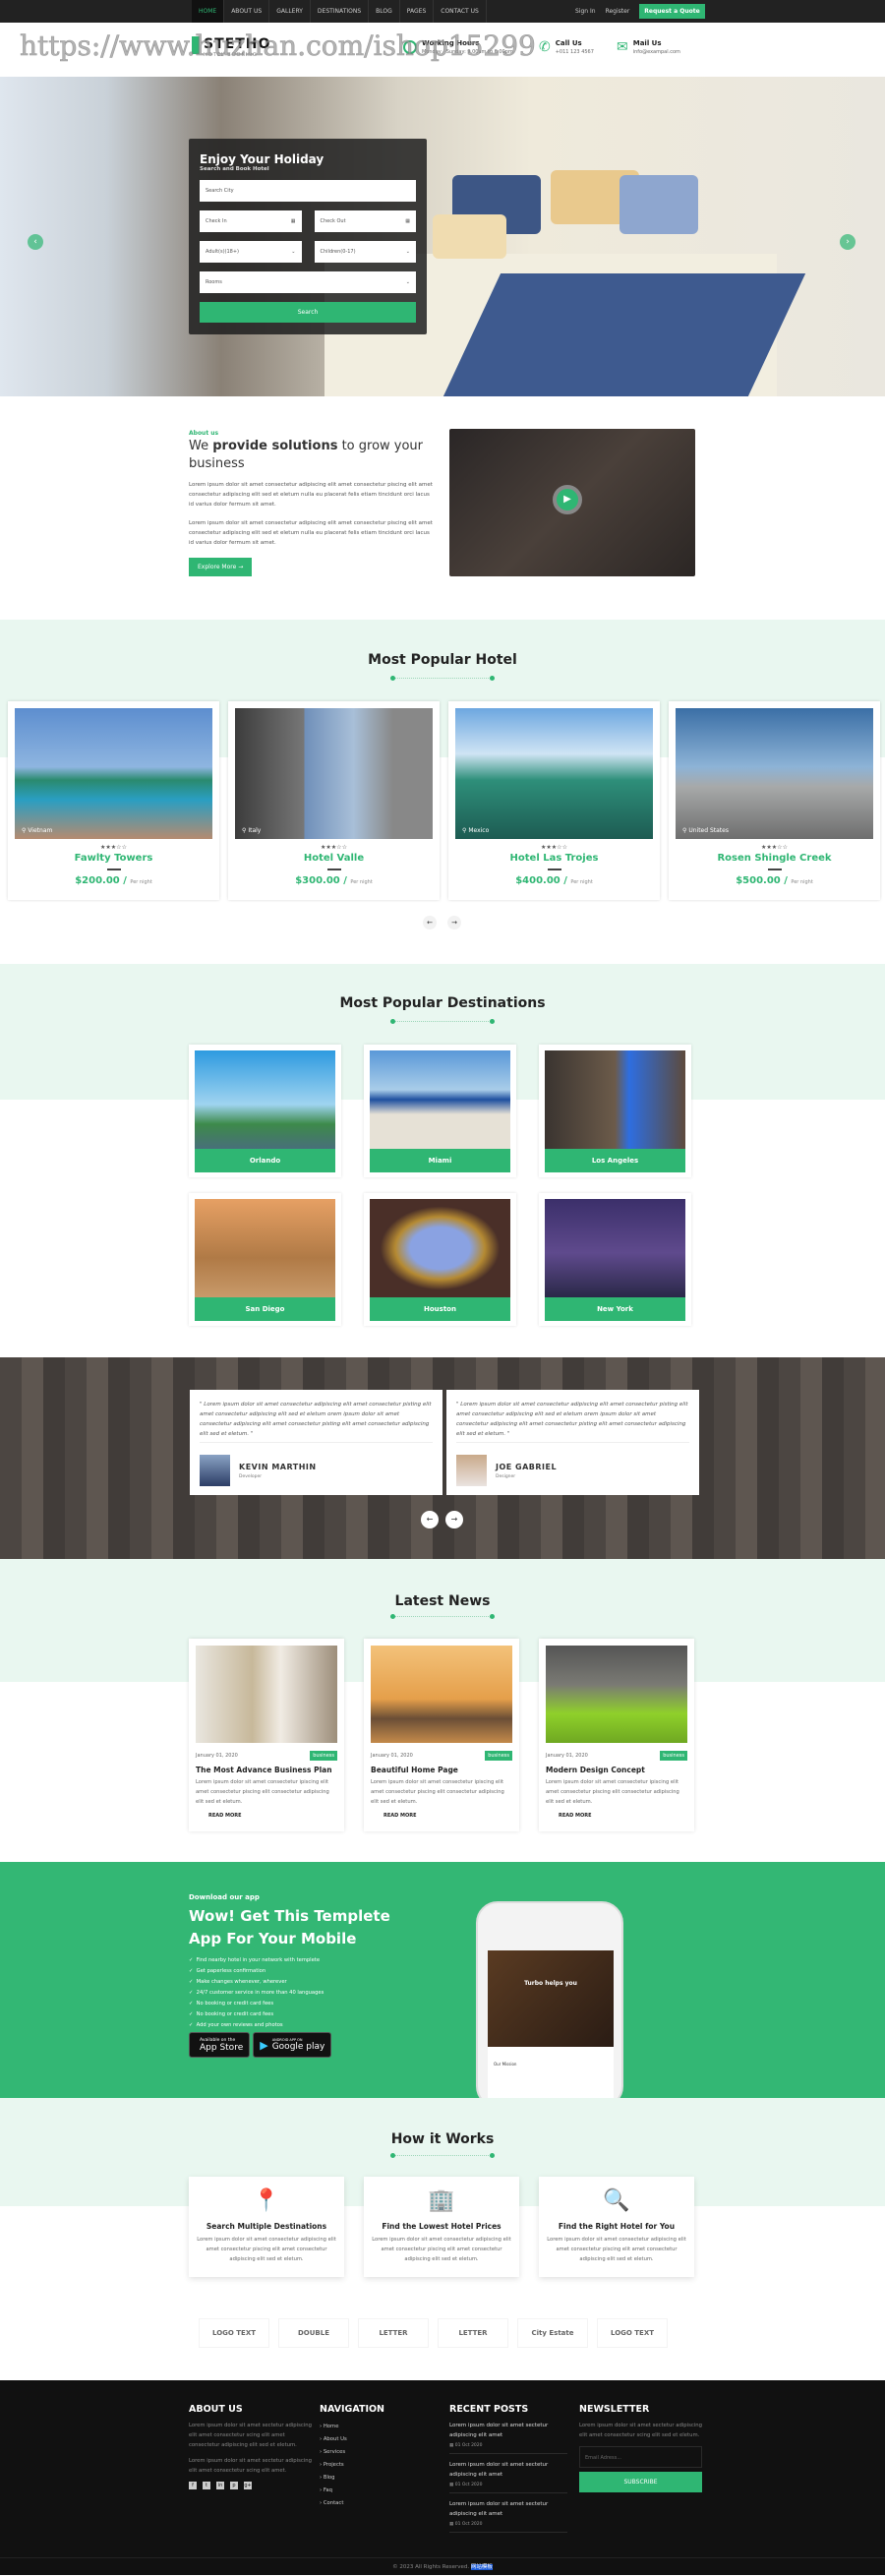 This screenshot has width=885, height=2576. I want to click on nav-home: HOME, so click(208, 11).